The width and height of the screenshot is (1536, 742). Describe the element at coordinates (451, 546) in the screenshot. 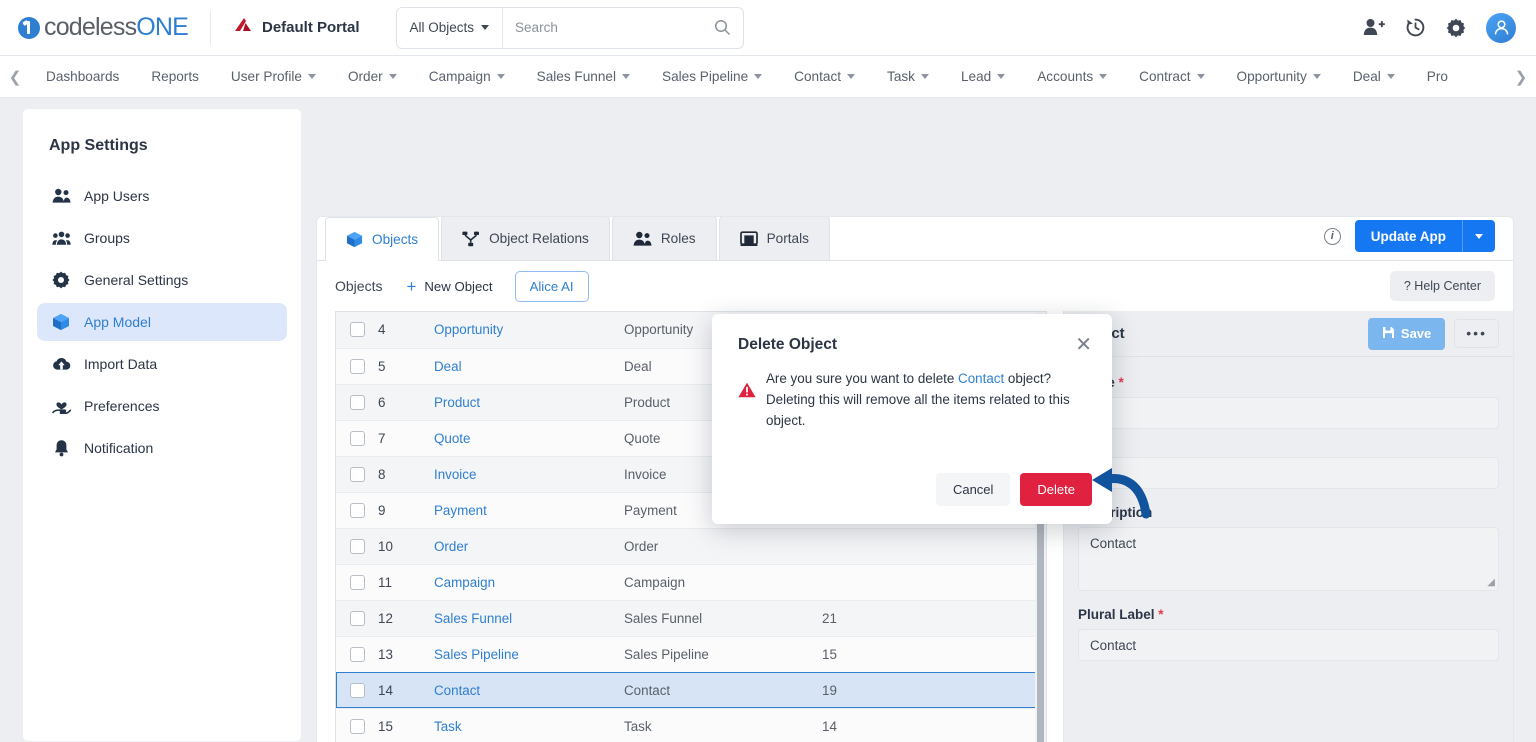

I see `row-name-link: Order` at that location.